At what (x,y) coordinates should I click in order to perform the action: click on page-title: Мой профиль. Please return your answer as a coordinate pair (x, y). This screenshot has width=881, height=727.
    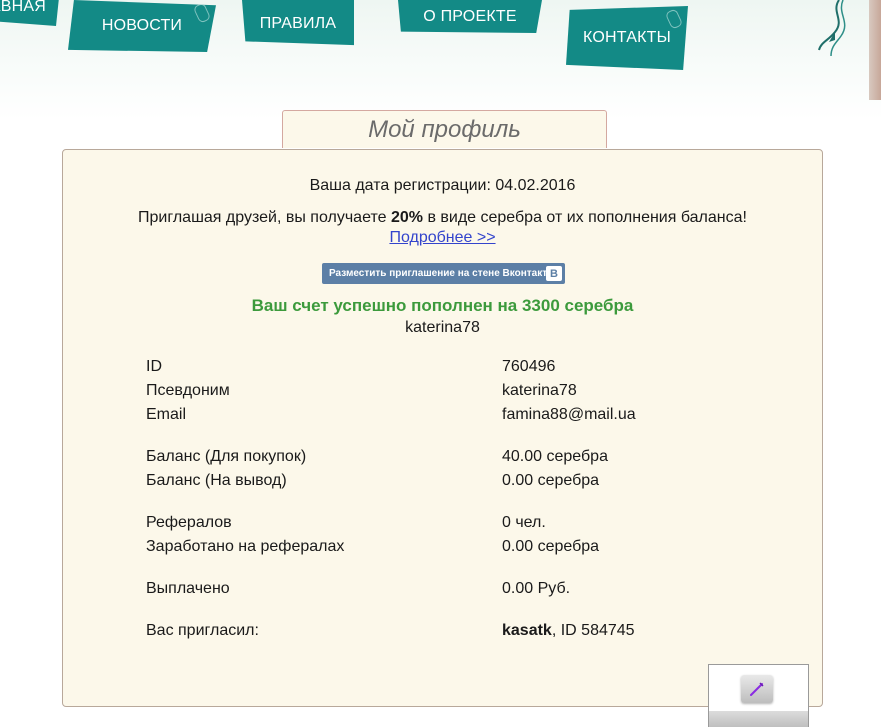
    Looking at the image, I should click on (444, 129).